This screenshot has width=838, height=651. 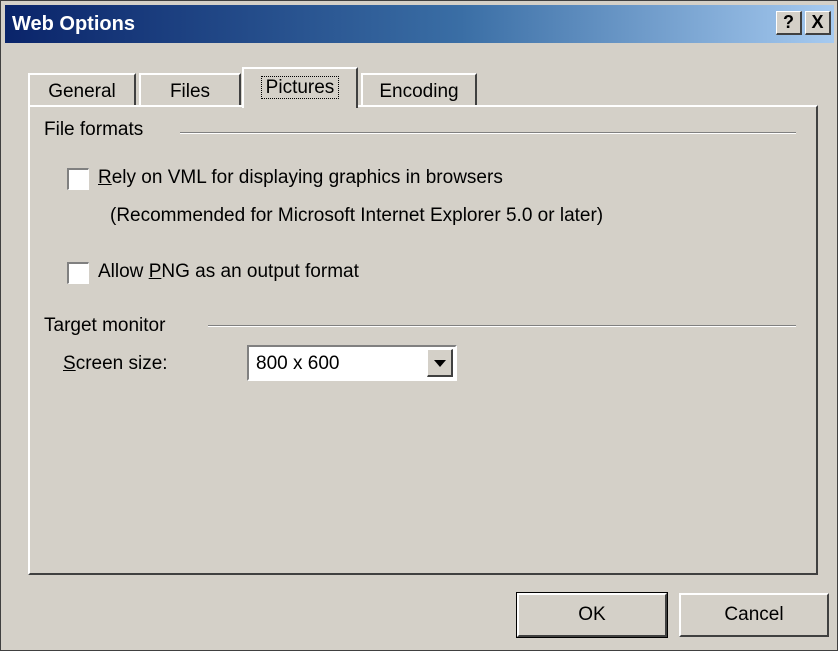 I want to click on help-button: ?, so click(x=789, y=23).